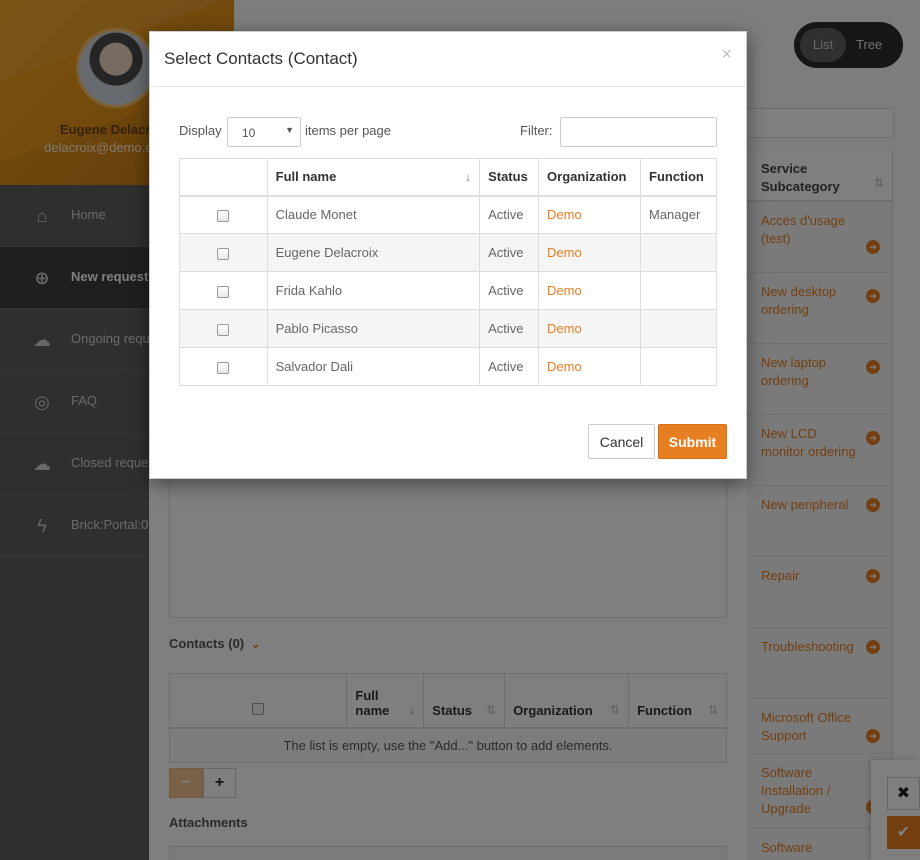 The width and height of the screenshot is (920, 860). I want to click on sort-asc-icon: ↓, so click(468, 177).